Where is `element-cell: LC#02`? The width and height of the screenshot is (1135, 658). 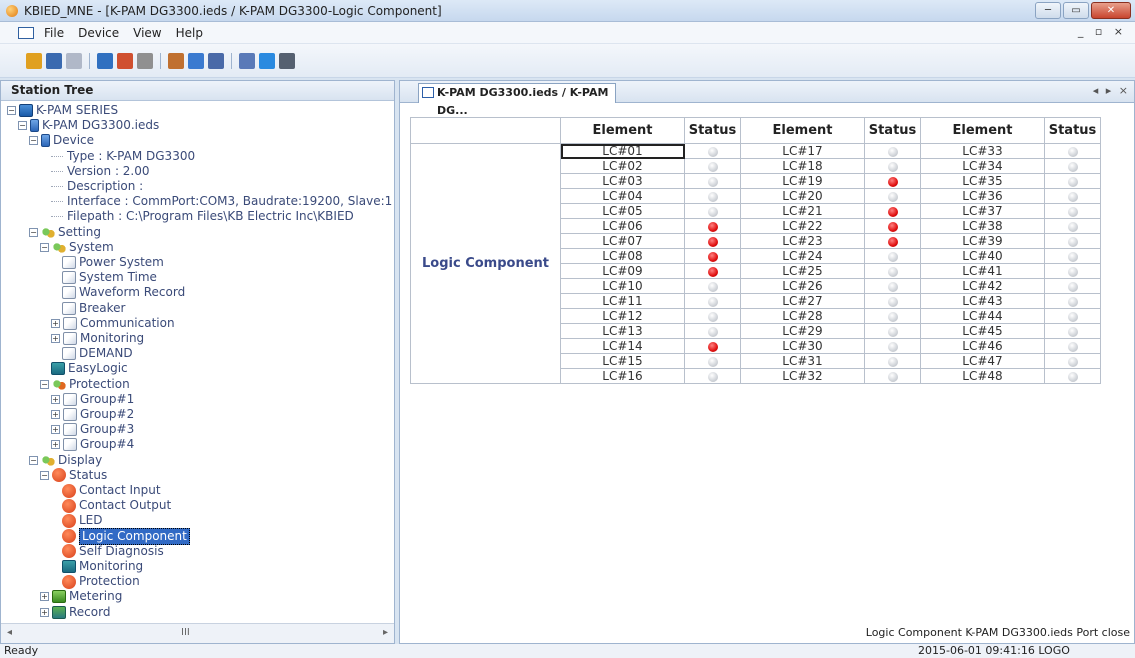
element-cell: LC#02 is located at coordinates (622, 166).